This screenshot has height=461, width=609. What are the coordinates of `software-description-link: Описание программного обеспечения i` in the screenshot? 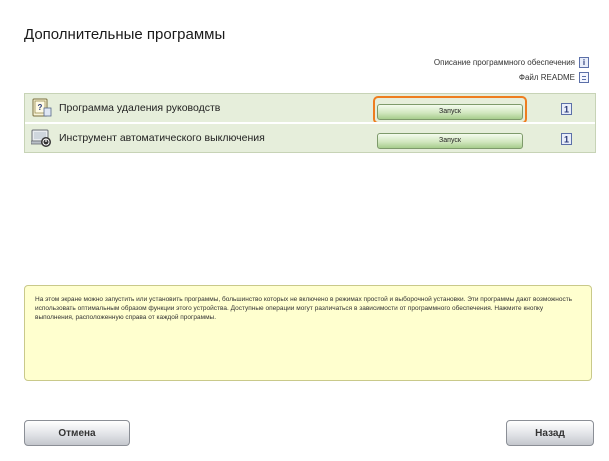 It's located at (511, 62).